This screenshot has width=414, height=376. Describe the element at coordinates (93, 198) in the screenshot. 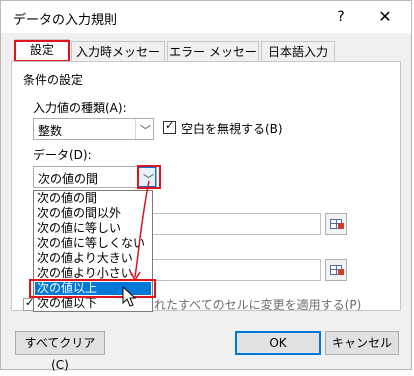

I see `dropdown-option: 次の値の間` at that location.